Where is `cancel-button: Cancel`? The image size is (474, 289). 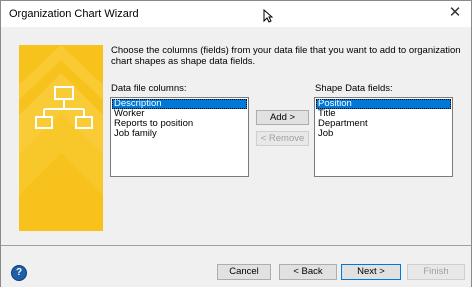 cancel-button: Cancel is located at coordinates (244, 272).